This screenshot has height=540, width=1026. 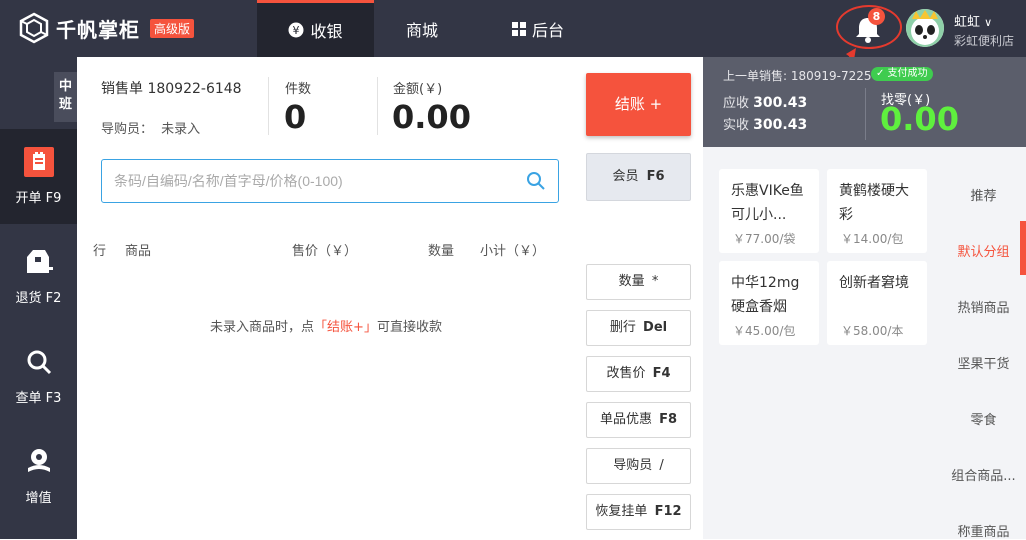 I want to click on last-sale-label: 上一单销售: 180919-7225, so click(x=797, y=76).